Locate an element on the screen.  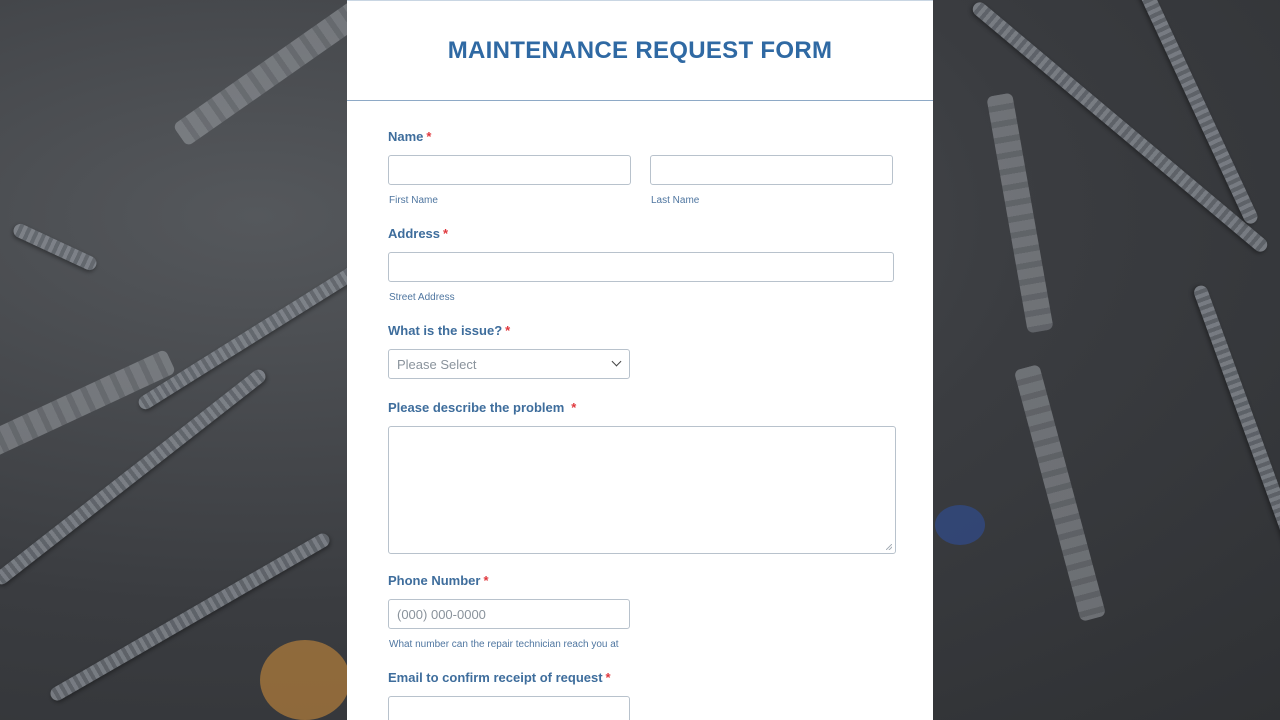
email-field-label: Email to confirm receipt of request * is located at coordinates (499, 677).